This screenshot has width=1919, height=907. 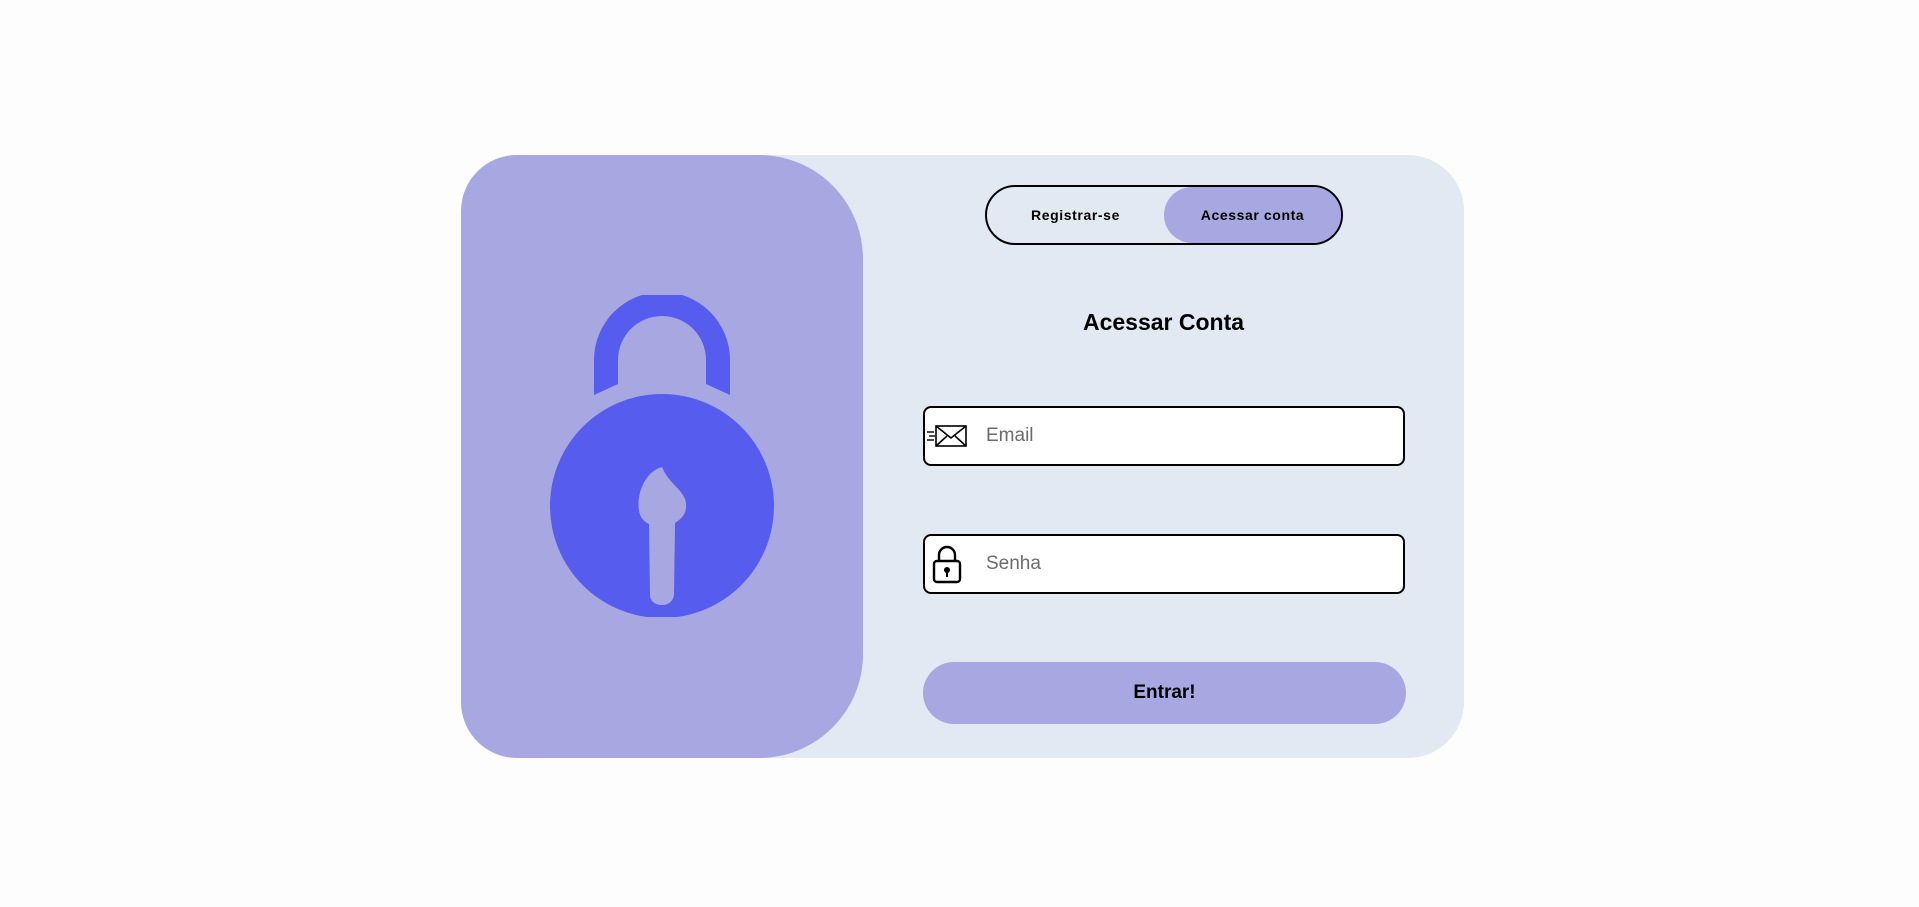 I want to click on illustration-panel, so click(x=662, y=456).